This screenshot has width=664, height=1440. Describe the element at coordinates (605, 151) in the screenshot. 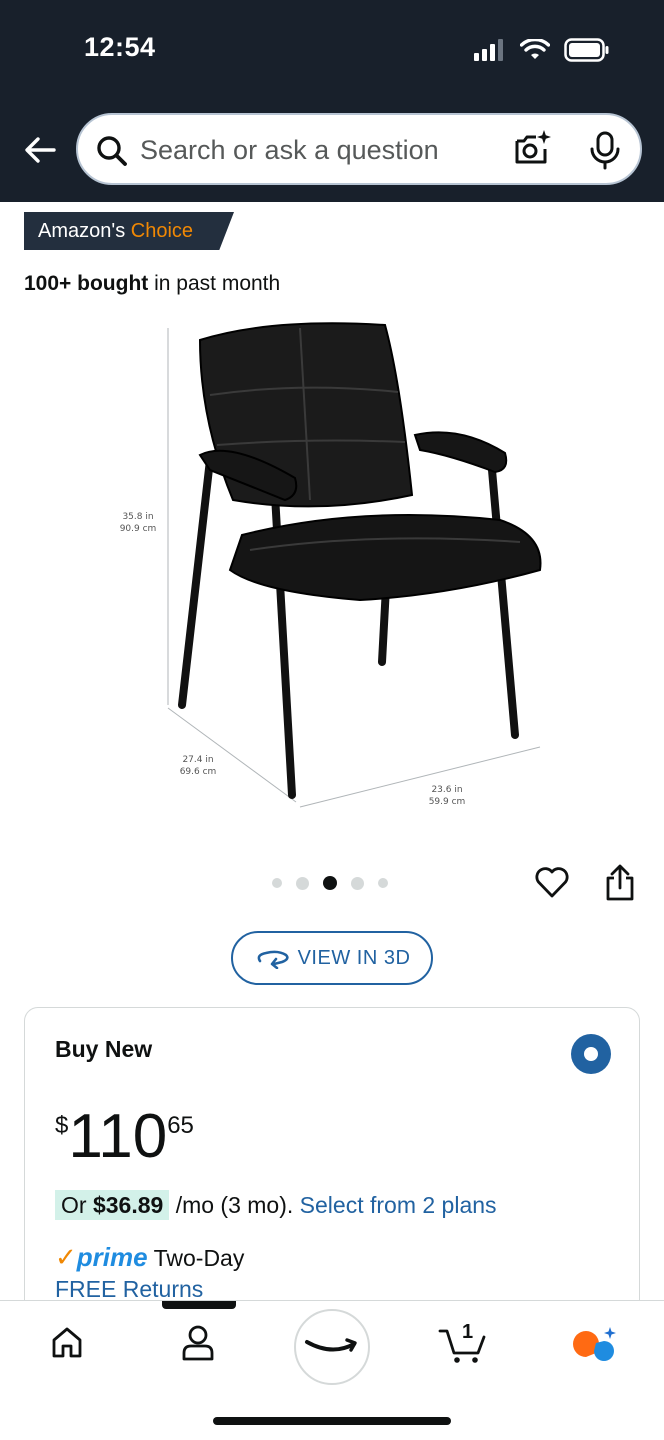

I see `microphone-icon` at that location.